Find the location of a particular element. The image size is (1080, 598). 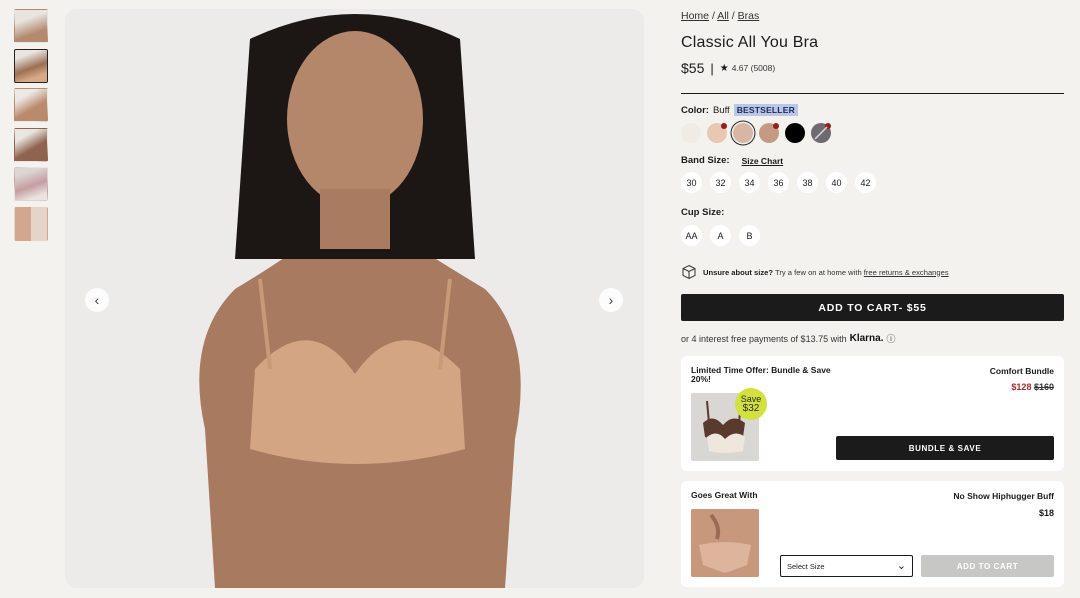

band-size-38: 38 is located at coordinates (807, 182).